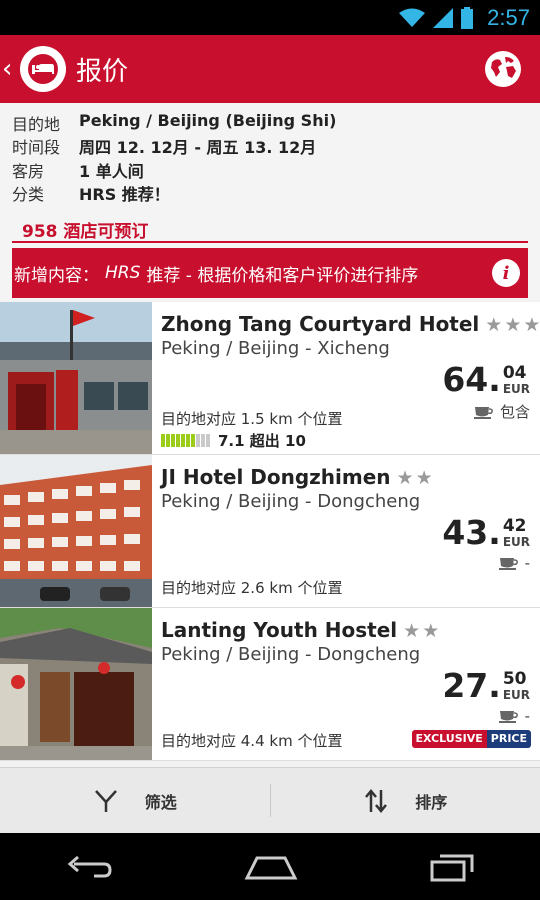 The image size is (540, 900). I want to click on hotel-price: 64. 04 EUR, so click(486, 380).